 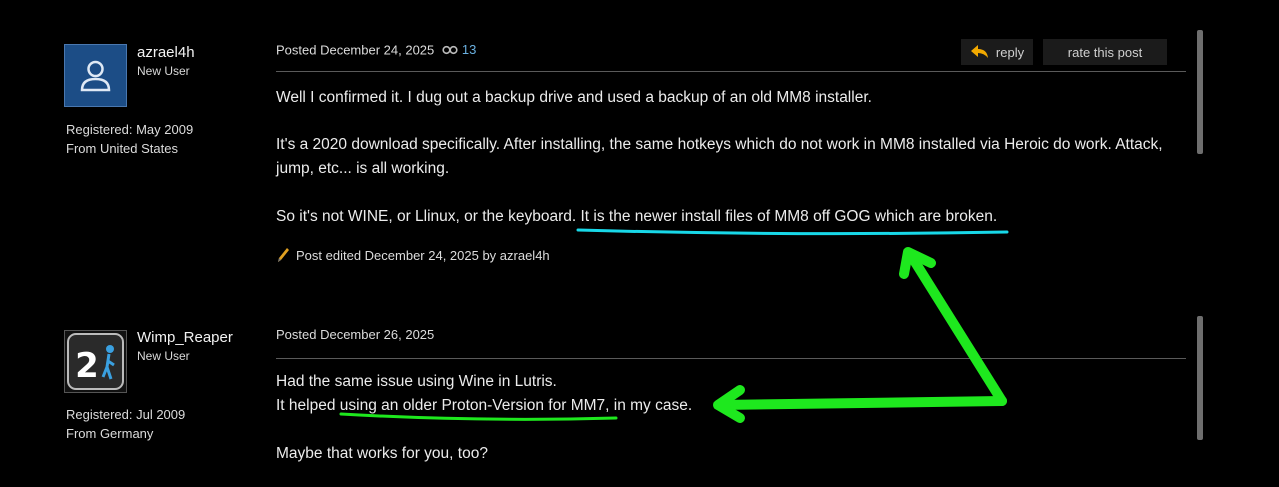 I want to click on avatar-glyph: 2, so click(x=87, y=366).